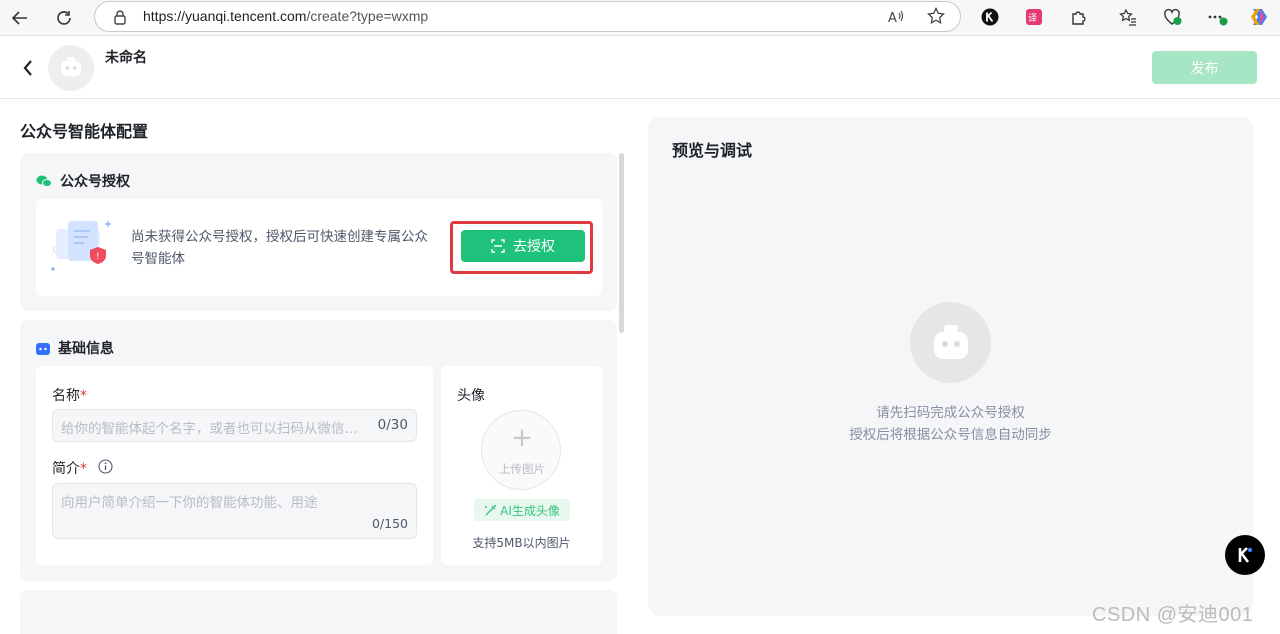  What do you see at coordinates (1128, 17) in the screenshot?
I see `favorites-list-icon` at bounding box center [1128, 17].